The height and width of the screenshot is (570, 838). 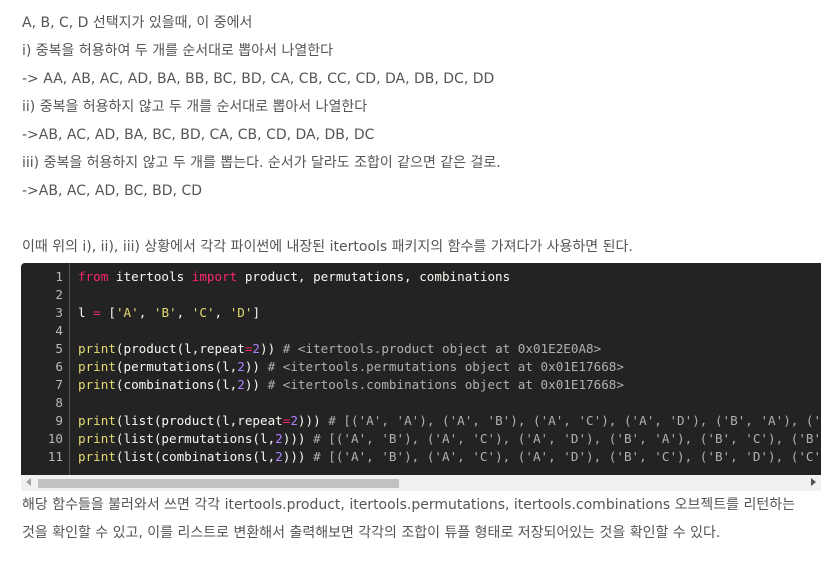 What do you see at coordinates (55, 438) in the screenshot?
I see `line-number: 10` at bounding box center [55, 438].